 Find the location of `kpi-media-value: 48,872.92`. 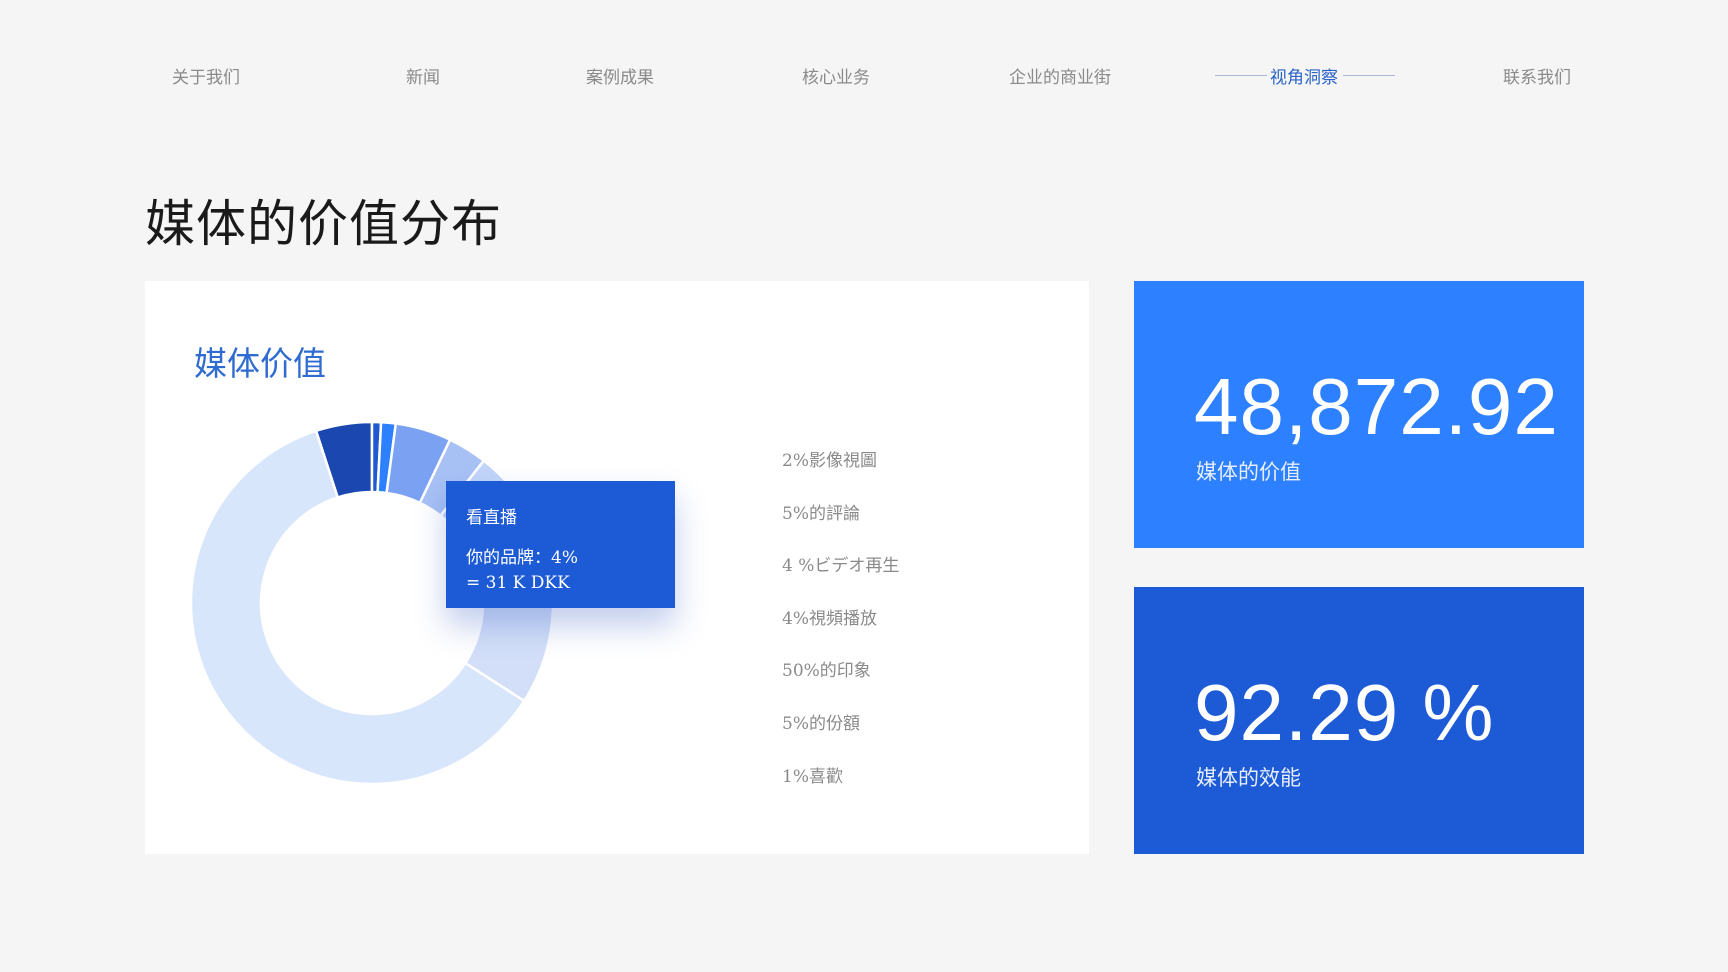

kpi-media-value: 48,872.92 is located at coordinates (1376, 406).